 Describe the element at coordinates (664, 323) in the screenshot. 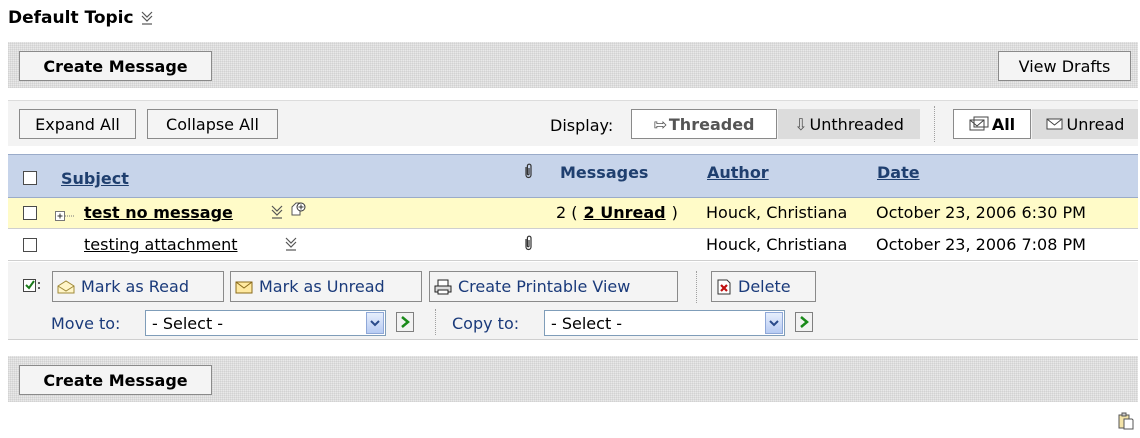

I see `copy-to-select: - Select -` at that location.